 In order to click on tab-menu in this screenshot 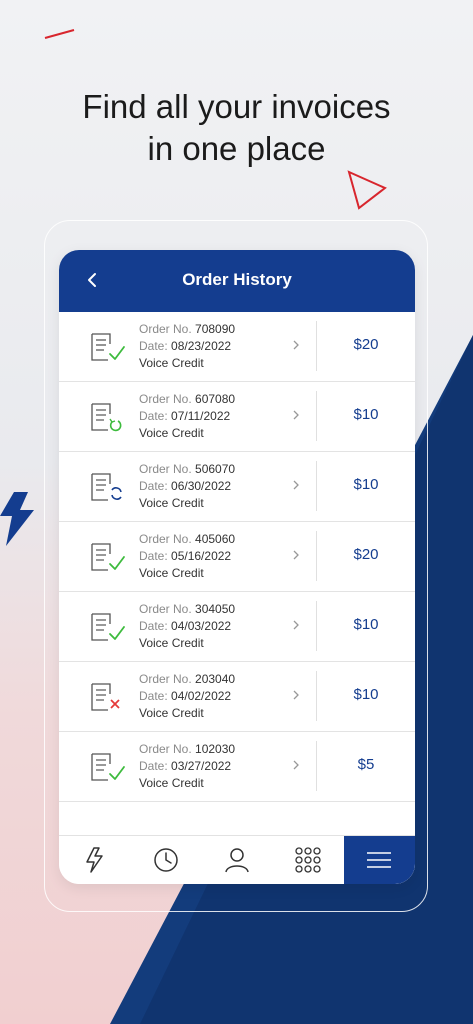, I will do `click(379, 860)`.